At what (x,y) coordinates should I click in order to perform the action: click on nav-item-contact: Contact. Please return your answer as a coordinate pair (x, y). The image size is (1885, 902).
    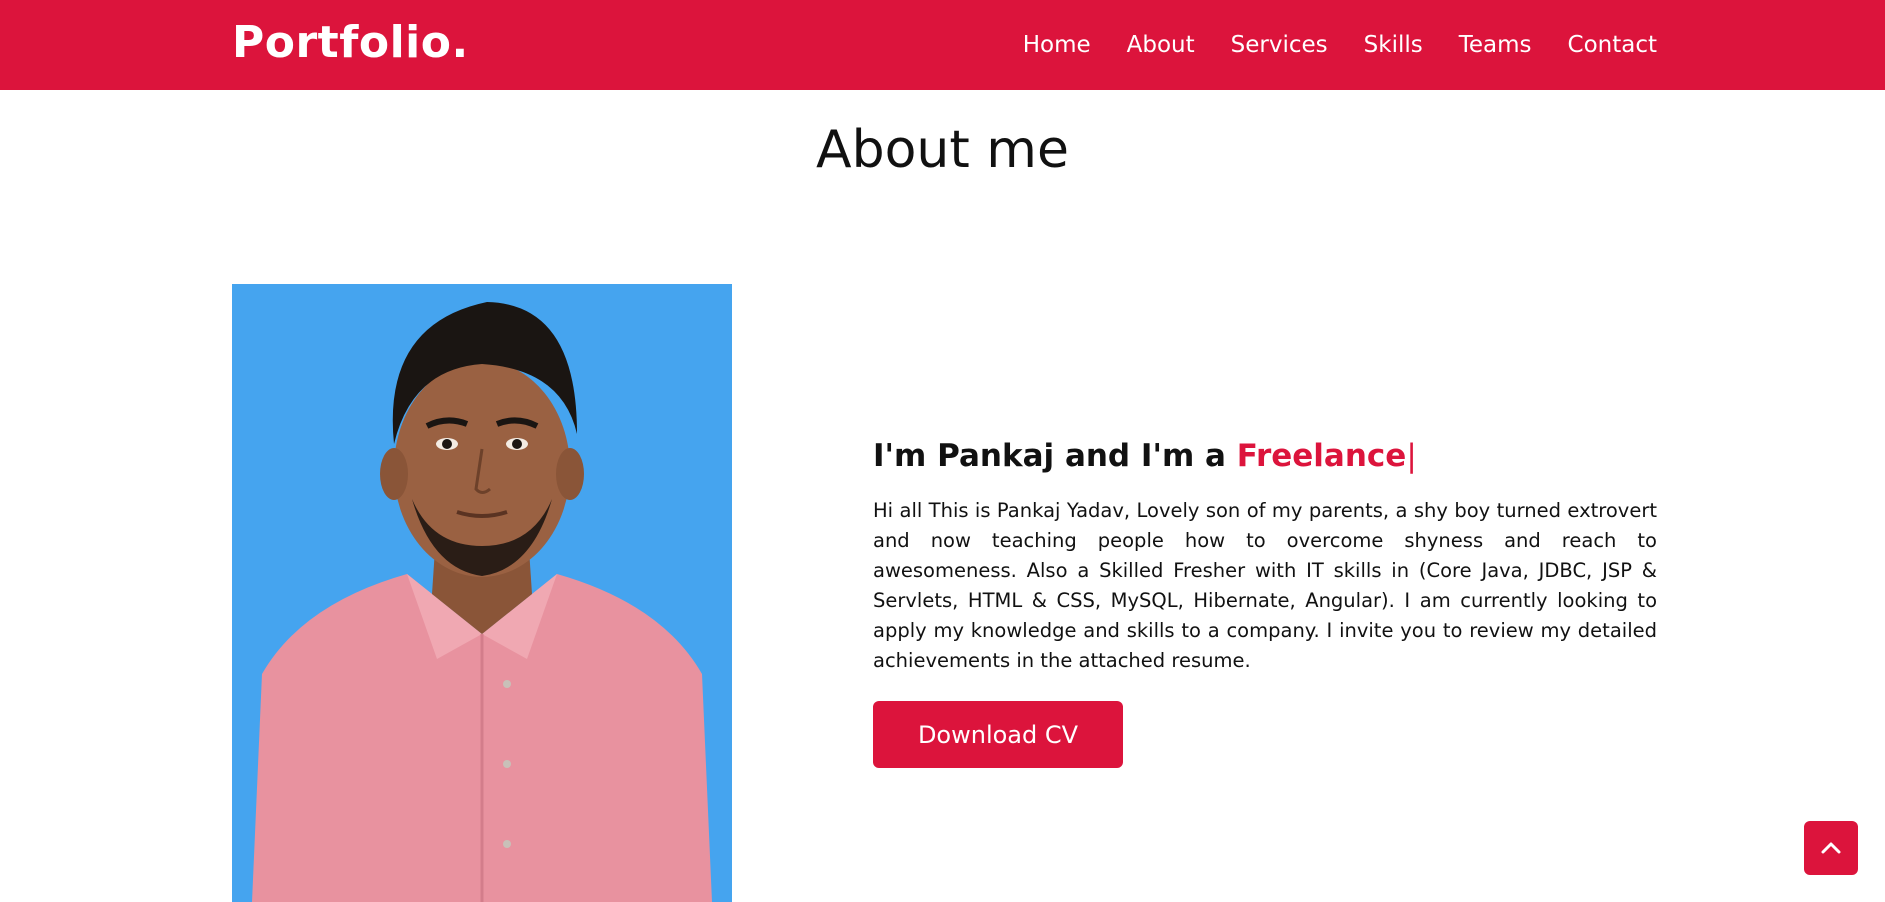
    Looking at the image, I should click on (1612, 45).